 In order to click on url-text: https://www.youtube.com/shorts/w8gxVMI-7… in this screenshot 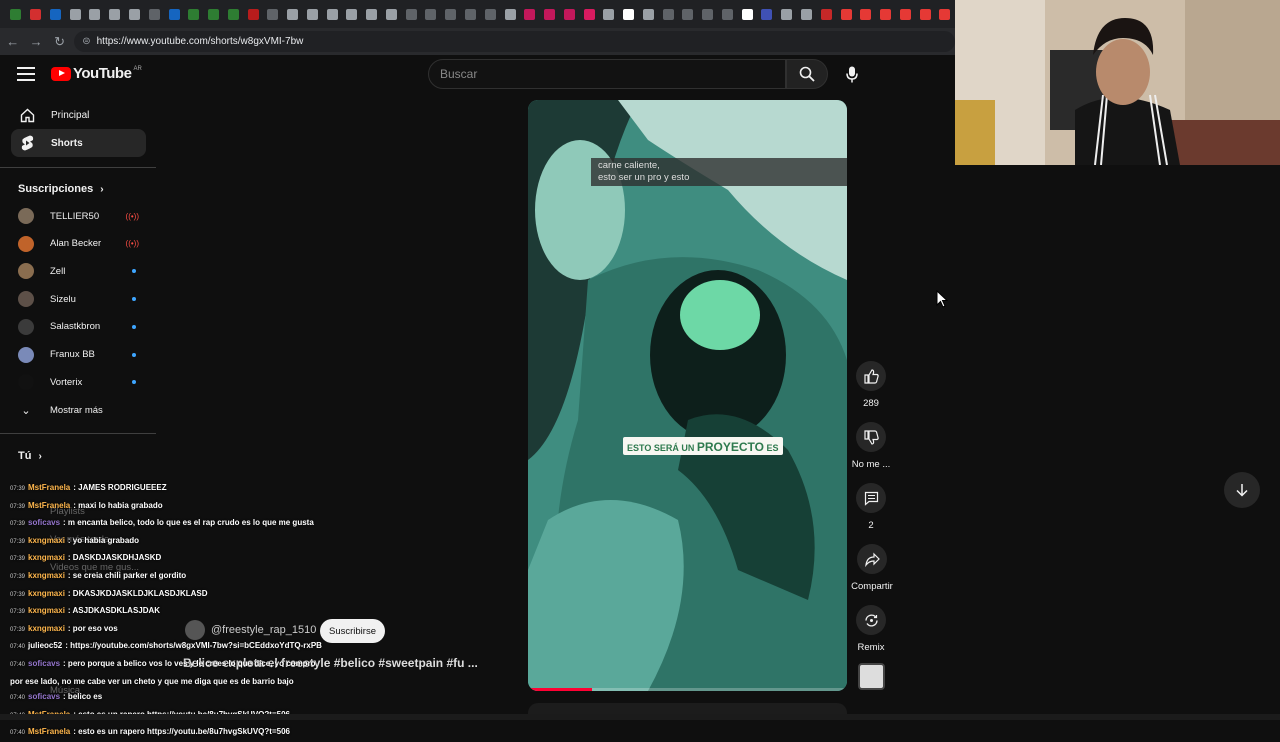, I will do `click(200, 41)`.